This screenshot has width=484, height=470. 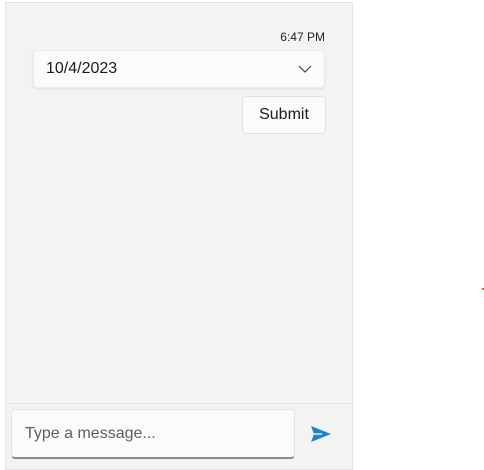 What do you see at coordinates (153, 434) in the screenshot?
I see `message-input` at bounding box center [153, 434].